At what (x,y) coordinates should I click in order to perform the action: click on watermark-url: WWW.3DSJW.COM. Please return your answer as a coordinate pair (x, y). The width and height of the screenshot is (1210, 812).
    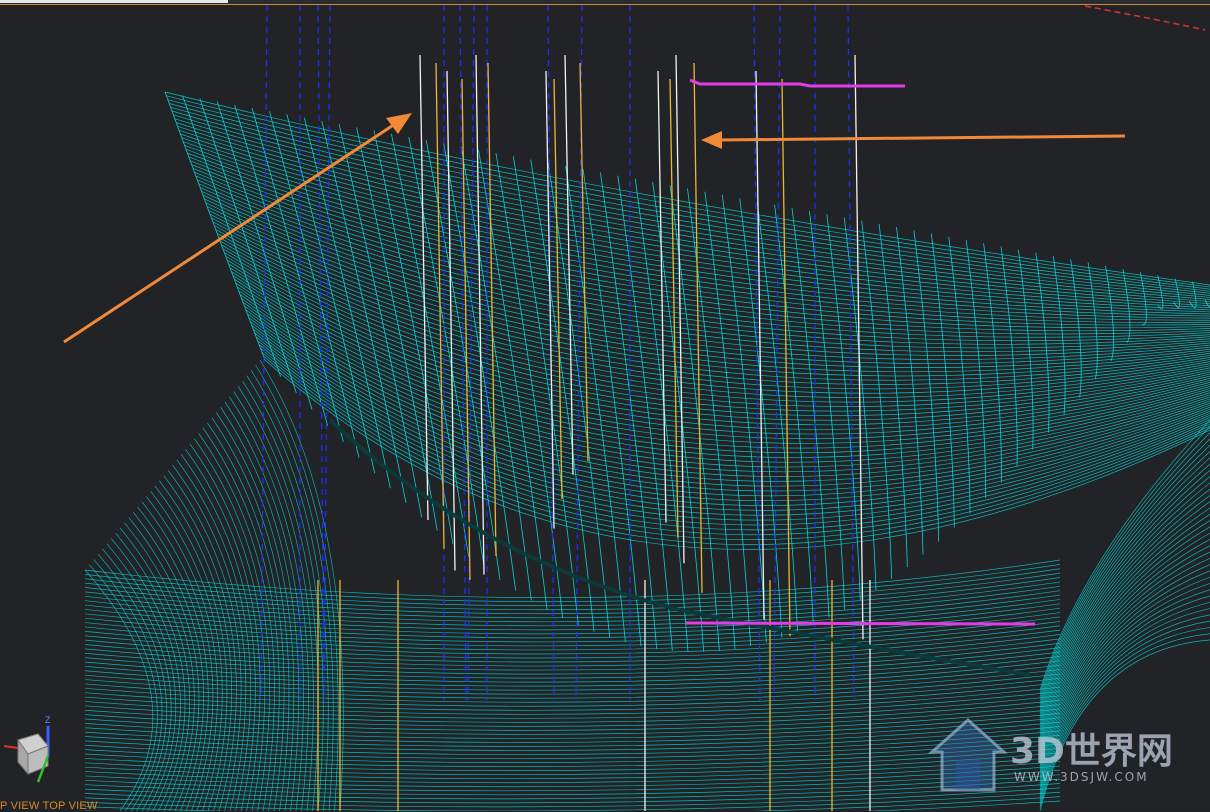
    Looking at the image, I should click on (1081, 777).